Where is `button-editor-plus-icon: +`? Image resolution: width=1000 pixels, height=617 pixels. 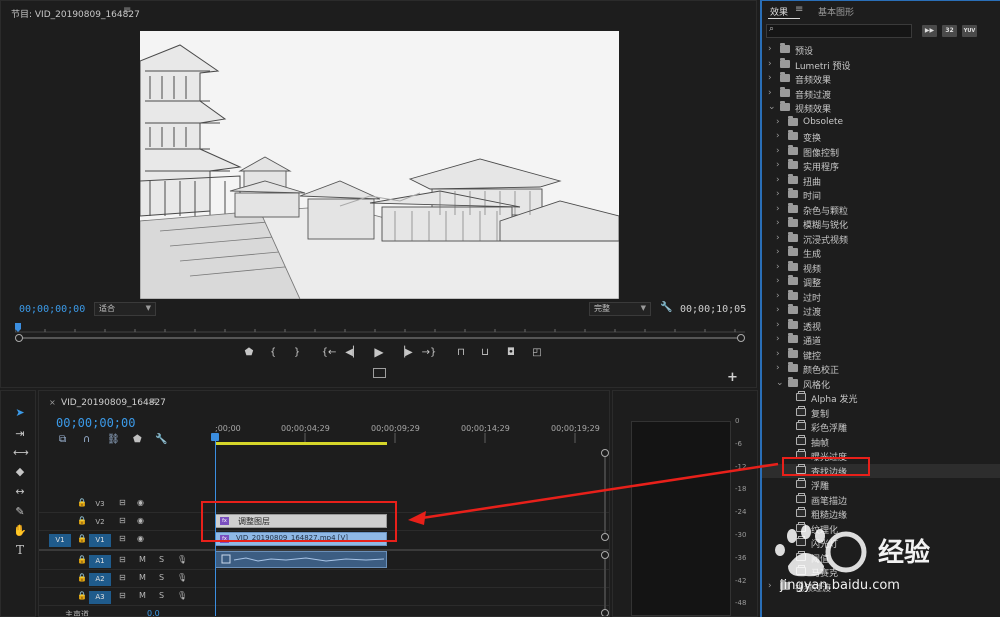
button-editor-plus-icon: + is located at coordinates (732, 377).